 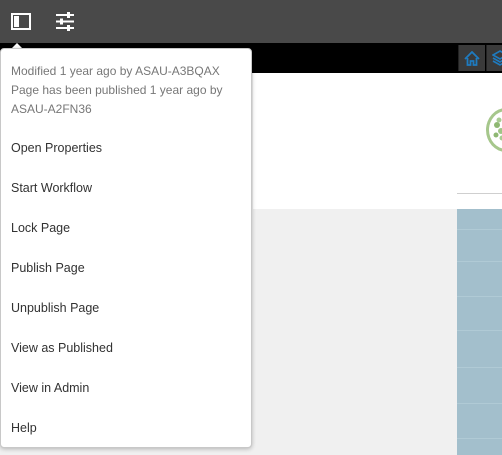 What do you see at coordinates (126, 268) in the screenshot?
I see `menu-item-publish-page: Publish Page` at bounding box center [126, 268].